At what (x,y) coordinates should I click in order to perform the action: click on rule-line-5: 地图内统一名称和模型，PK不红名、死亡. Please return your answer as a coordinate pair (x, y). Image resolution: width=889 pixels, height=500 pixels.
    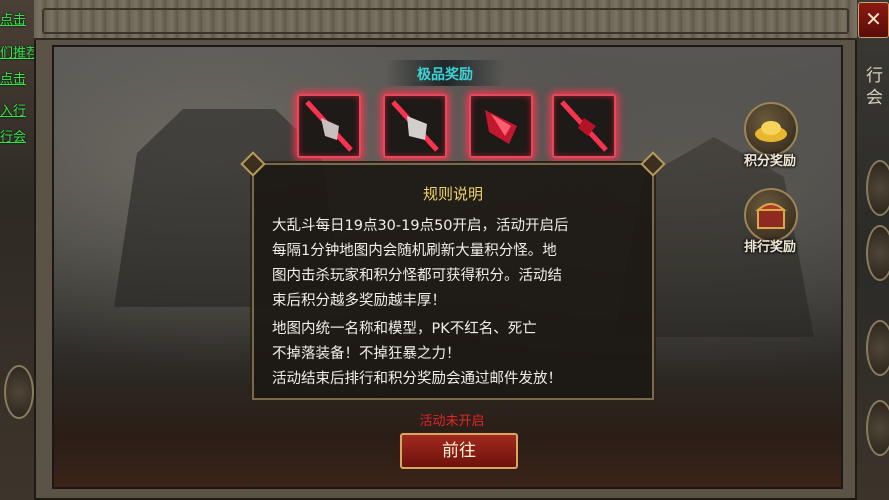
    Looking at the image, I should click on (404, 329).